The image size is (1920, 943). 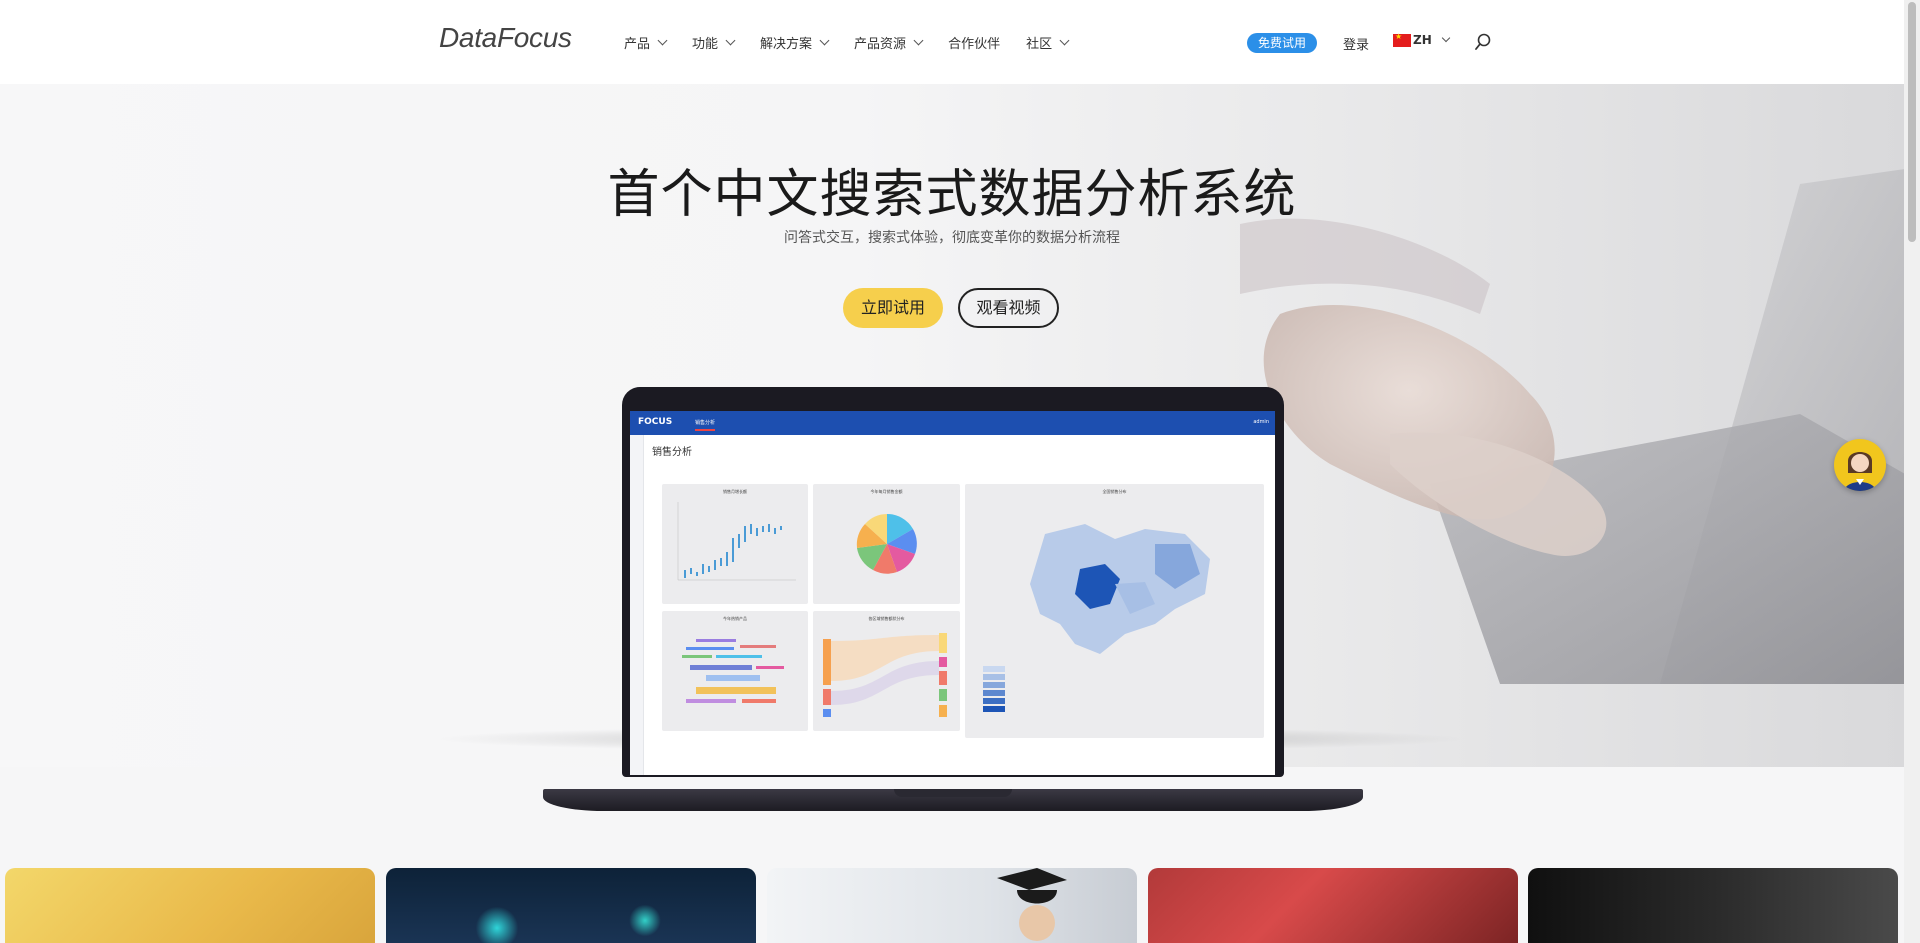 I want to click on dashboard-panel-trend: 销售月增长额, so click(x=735, y=544).